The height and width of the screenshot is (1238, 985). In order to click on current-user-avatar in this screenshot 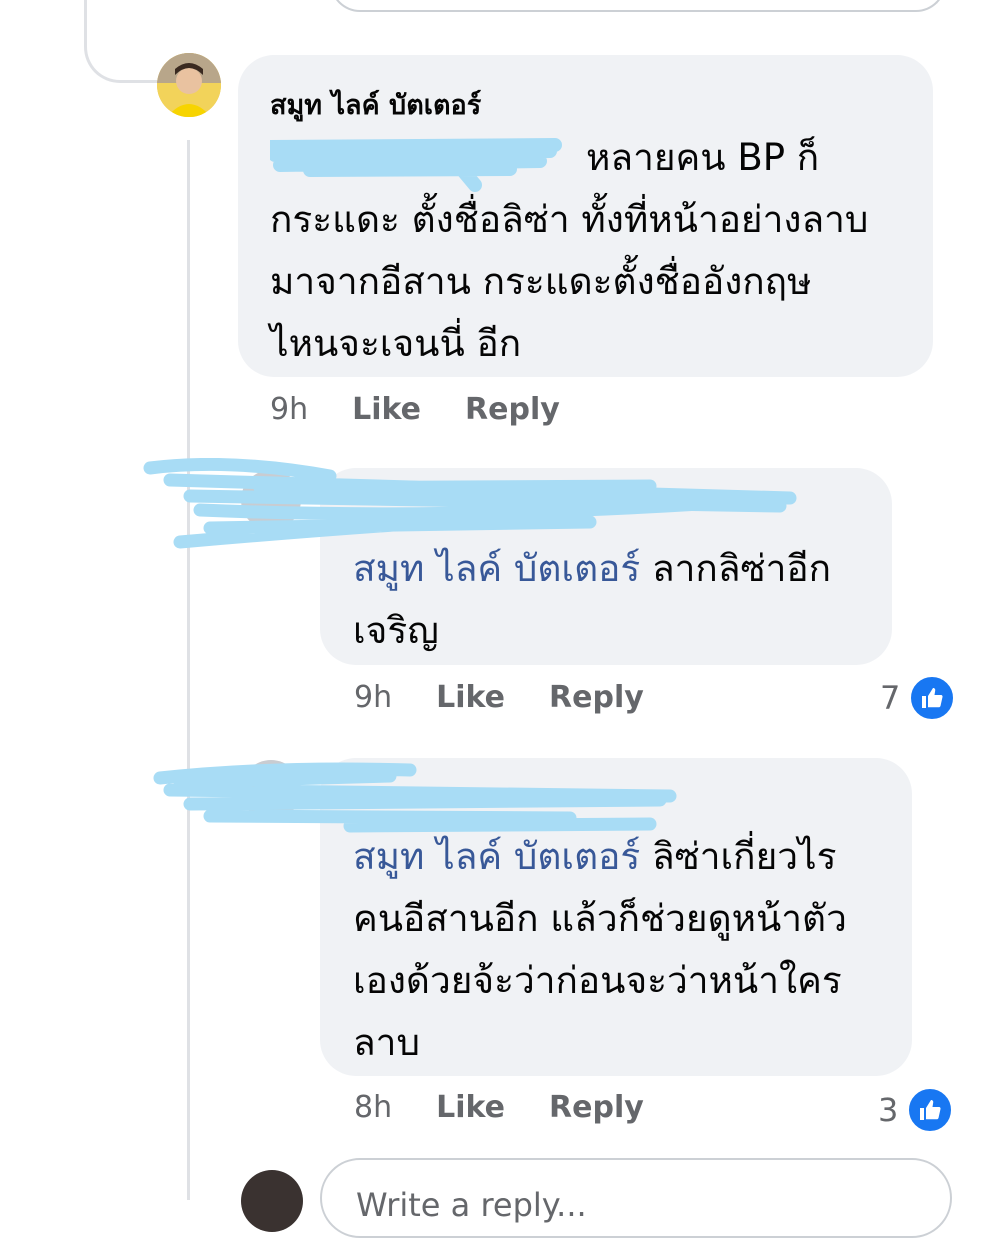, I will do `click(272, 1201)`.